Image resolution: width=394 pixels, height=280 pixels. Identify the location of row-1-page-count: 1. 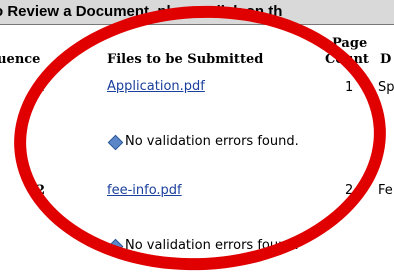
(349, 87).